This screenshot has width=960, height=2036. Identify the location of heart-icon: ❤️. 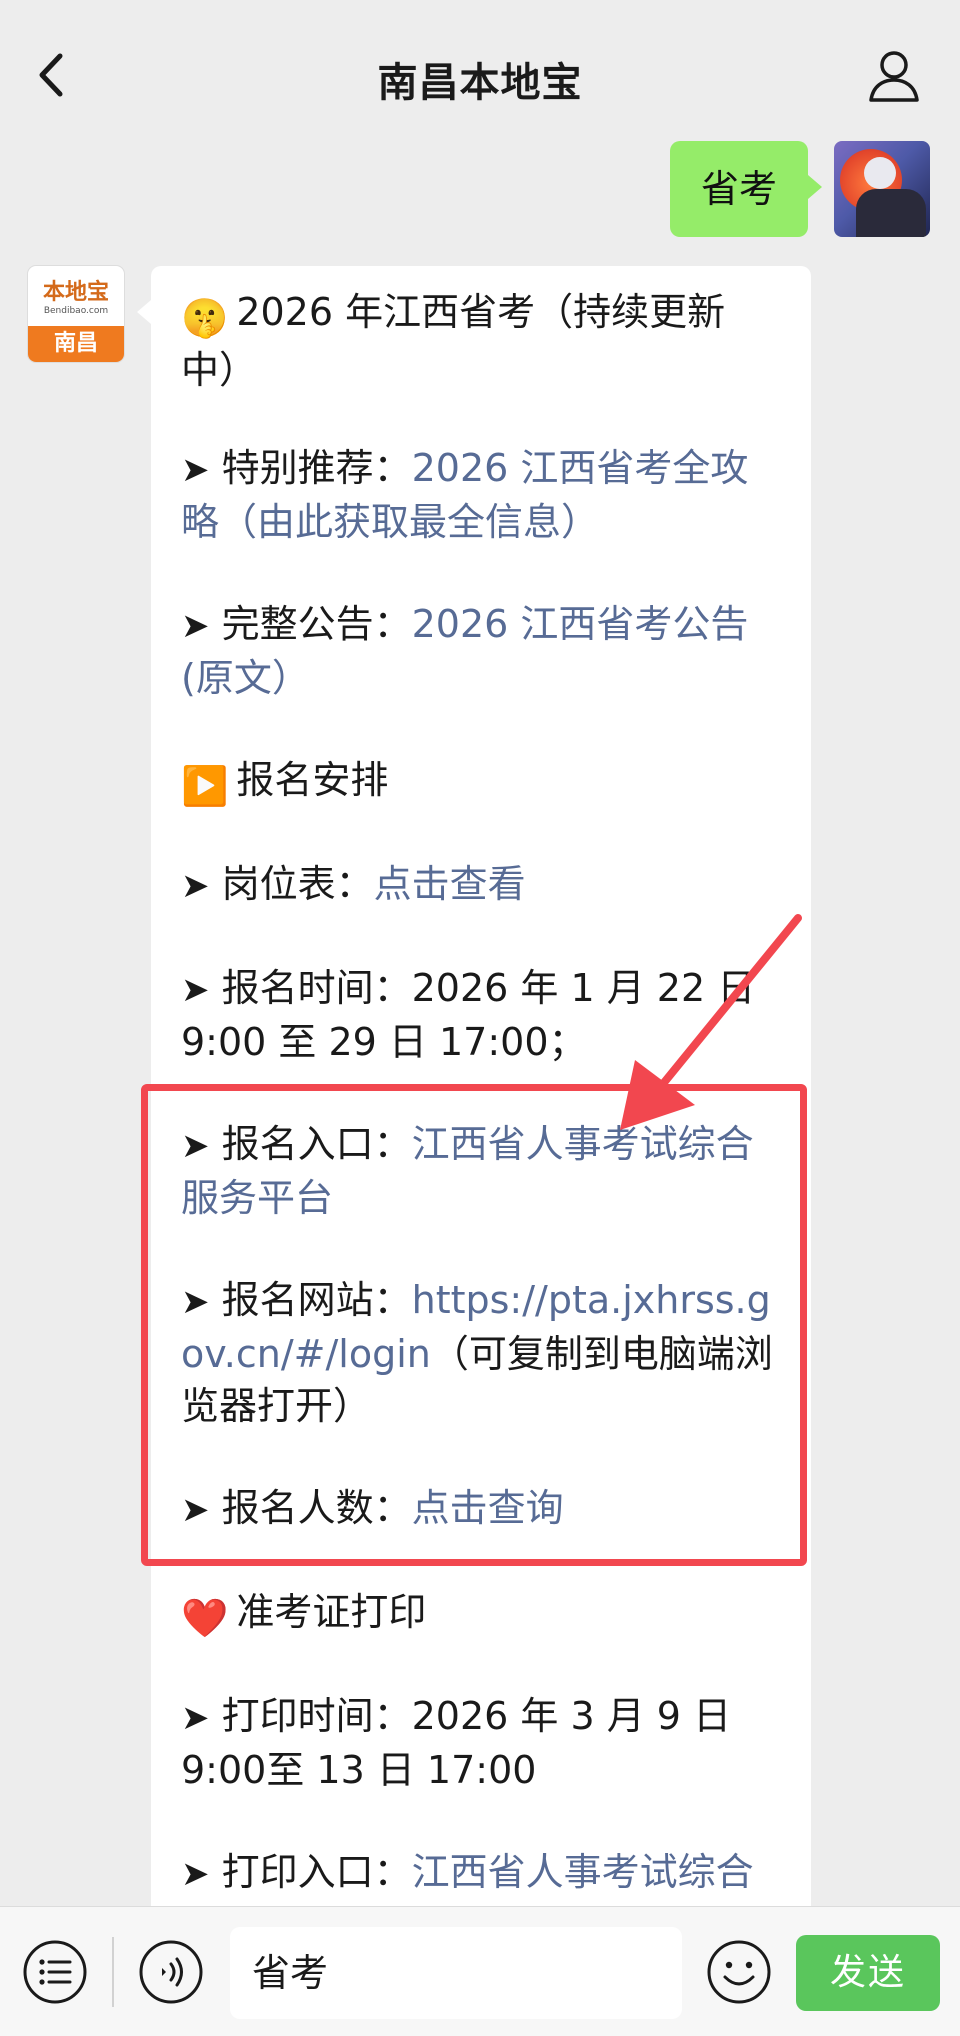
(205, 1618).